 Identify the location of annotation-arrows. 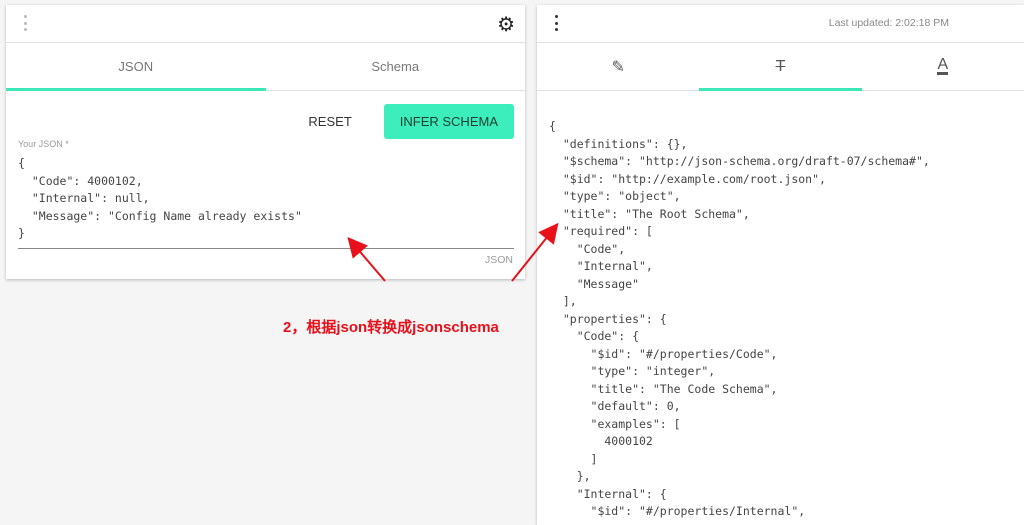
(453, 252).